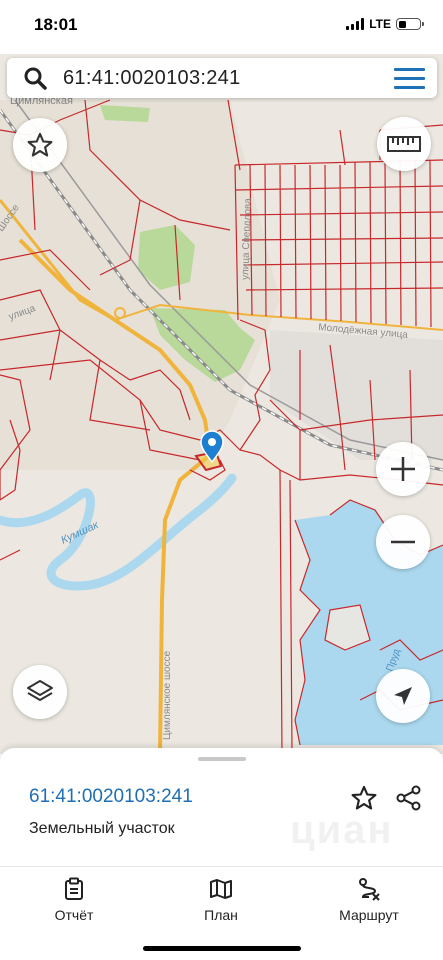 This screenshot has width=443, height=960. What do you see at coordinates (74, 915) in the screenshot?
I see `tab-report-label: Отчёт` at bounding box center [74, 915].